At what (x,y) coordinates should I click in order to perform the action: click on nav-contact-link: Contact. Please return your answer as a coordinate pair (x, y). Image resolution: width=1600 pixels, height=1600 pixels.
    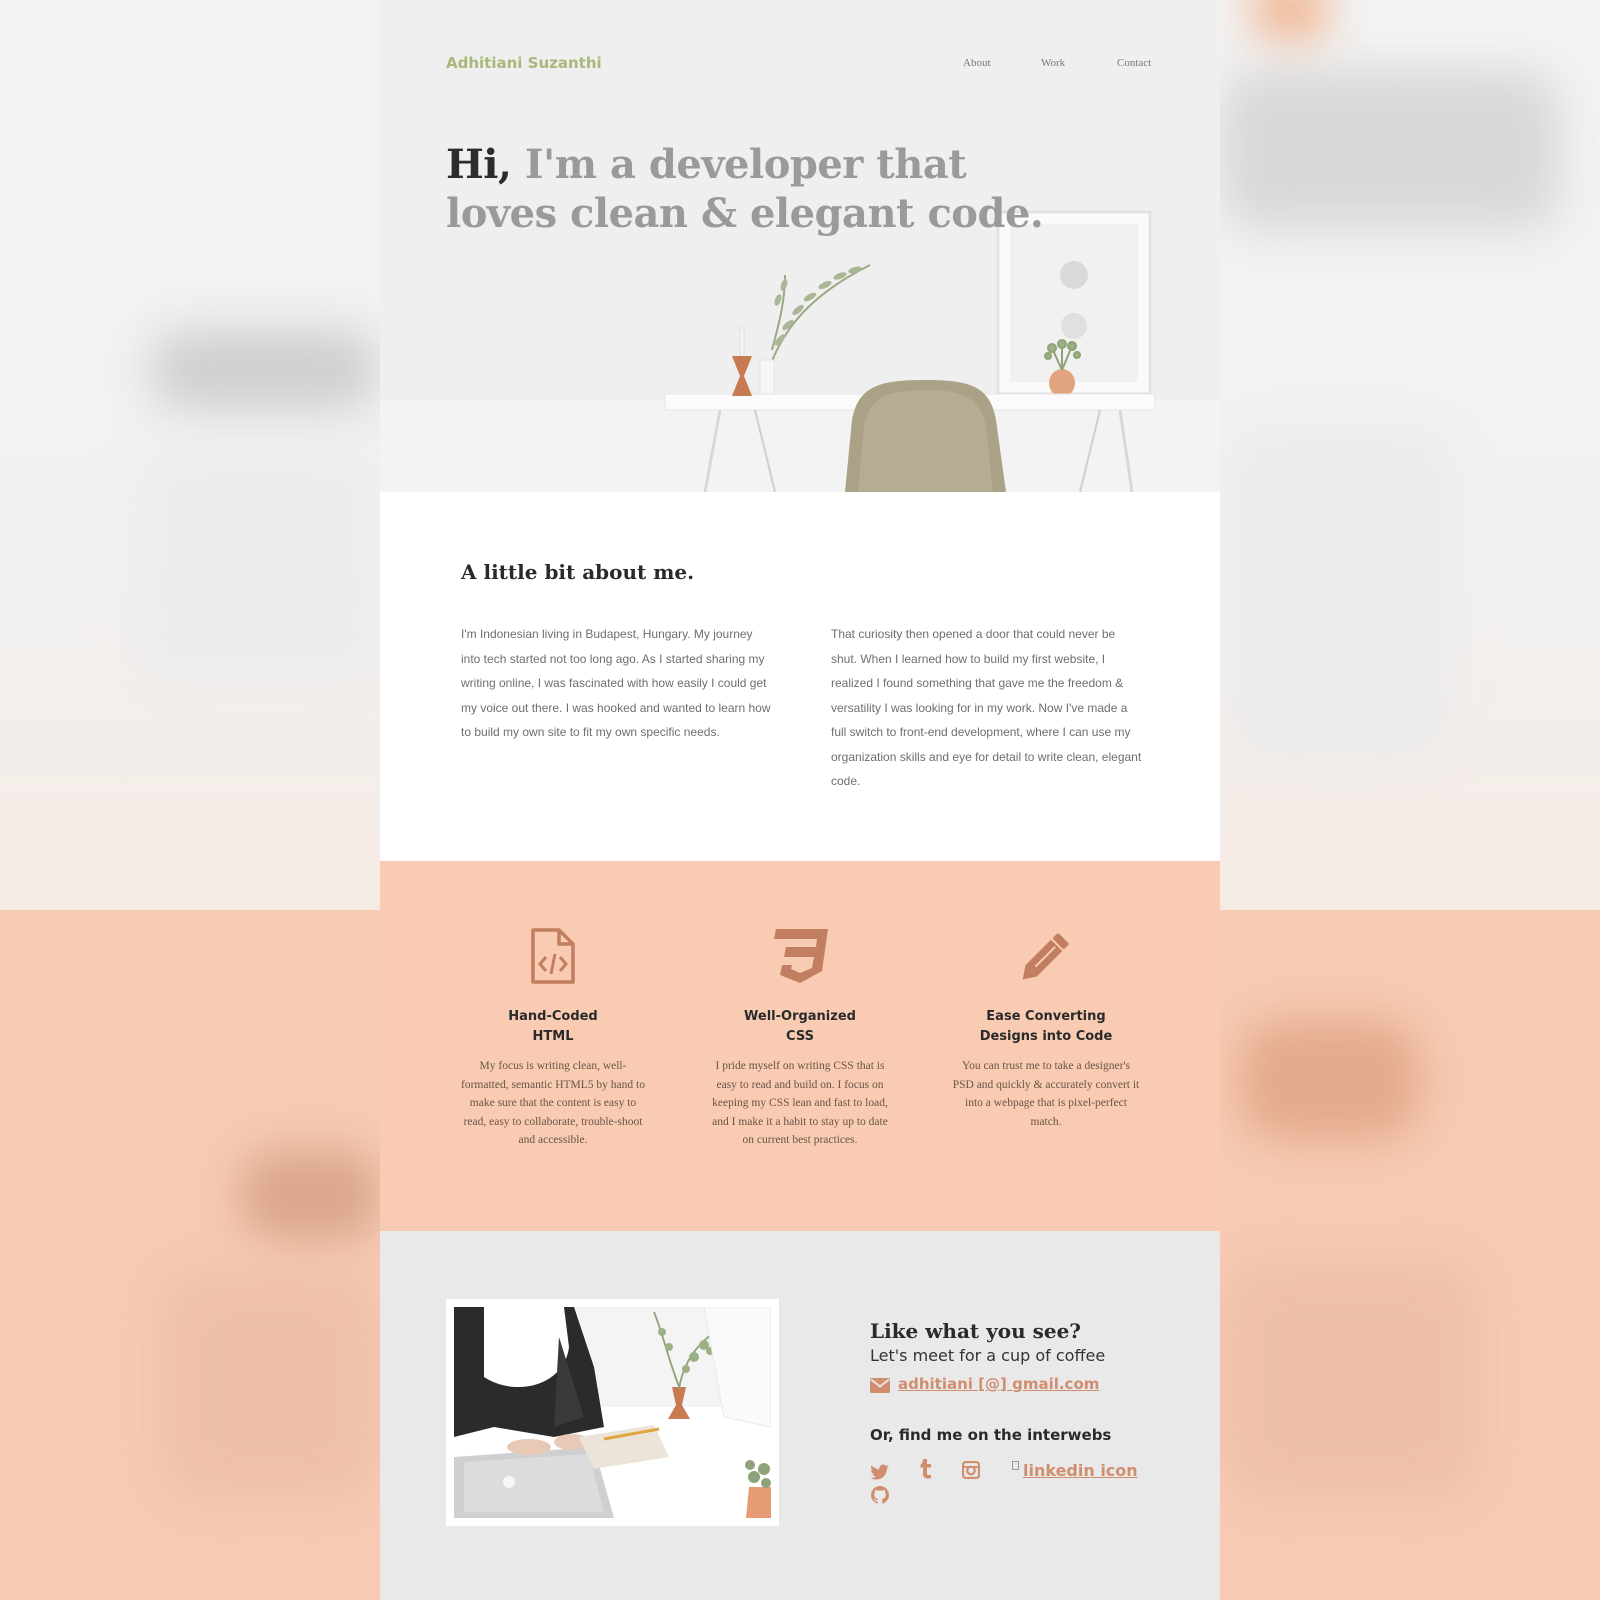
    Looking at the image, I should click on (1134, 63).